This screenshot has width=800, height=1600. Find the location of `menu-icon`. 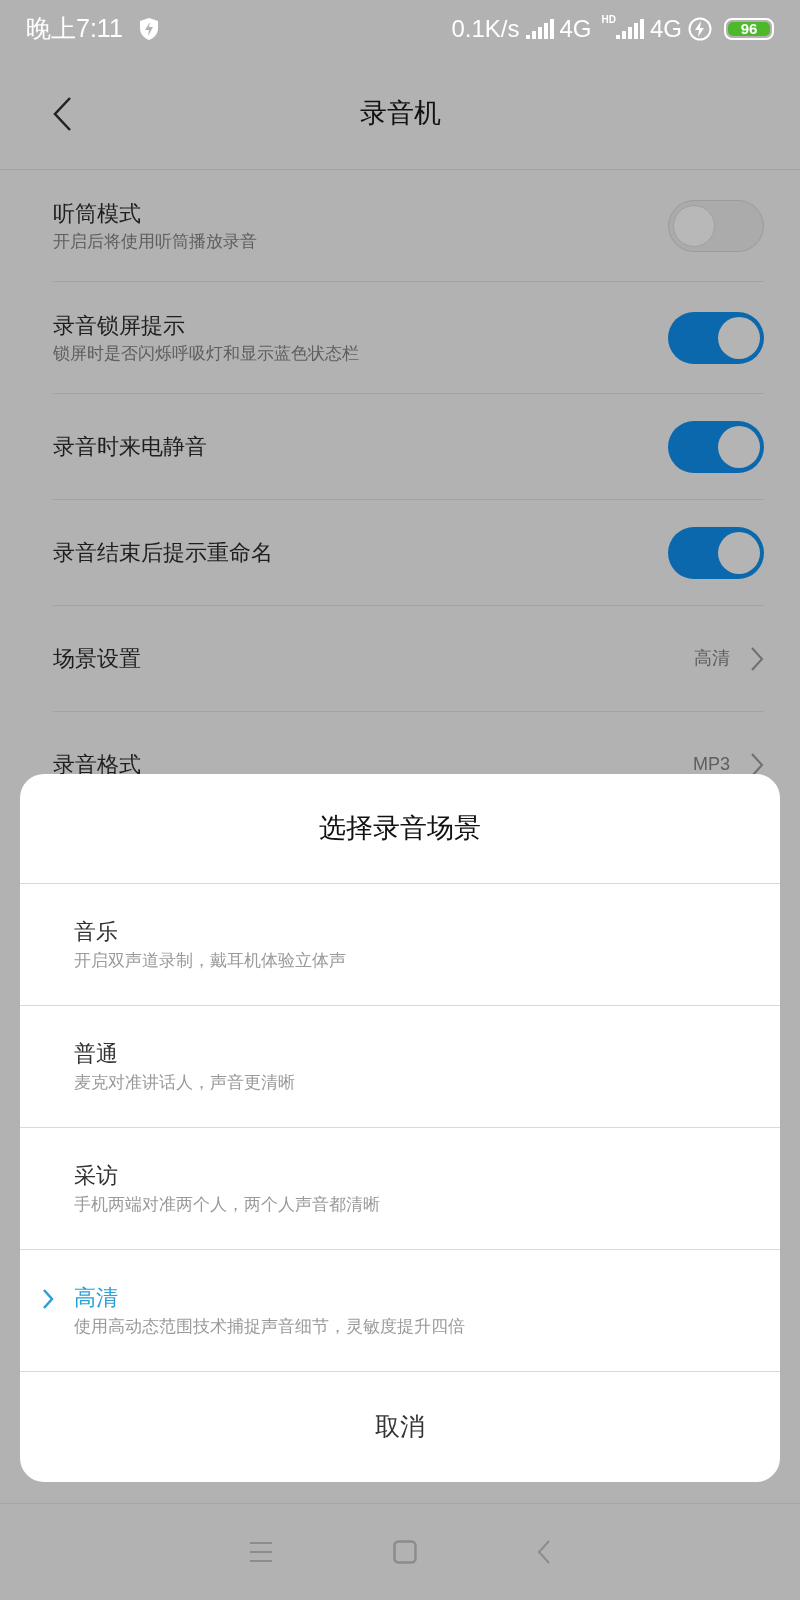

menu-icon is located at coordinates (261, 1552).